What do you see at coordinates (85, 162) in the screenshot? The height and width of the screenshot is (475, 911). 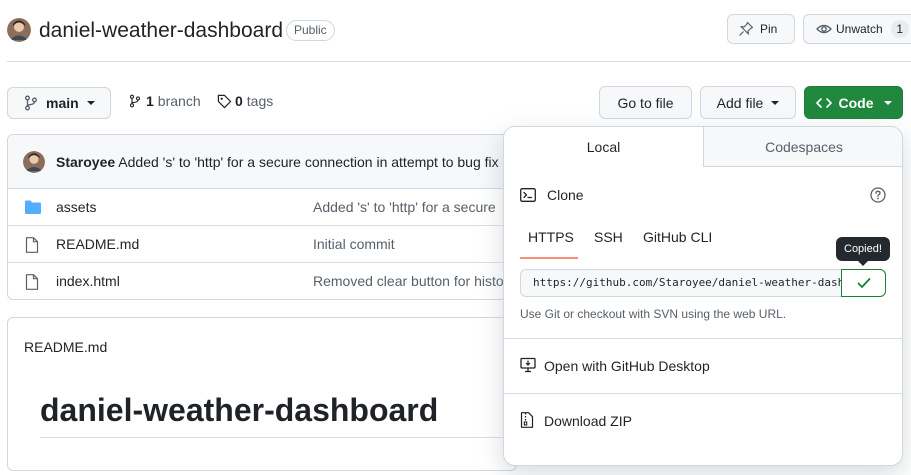 I see `commit-author: Staroyee` at bounding box center [85, 162].